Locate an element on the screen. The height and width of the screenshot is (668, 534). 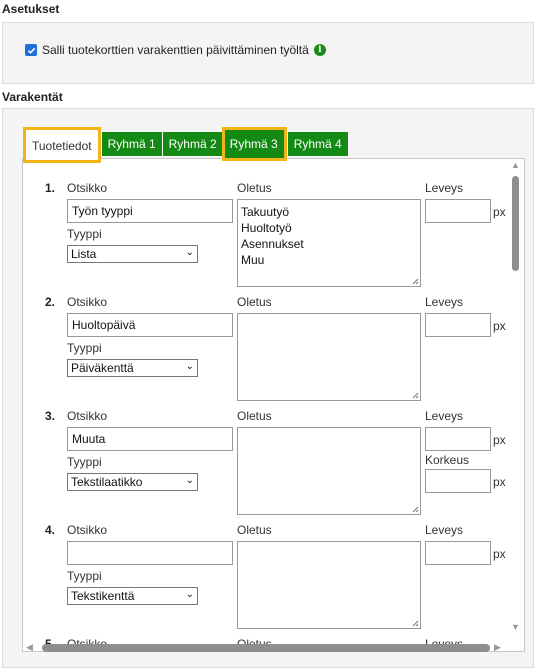
allow-update-checkbox is located at coordinates (31, 50).